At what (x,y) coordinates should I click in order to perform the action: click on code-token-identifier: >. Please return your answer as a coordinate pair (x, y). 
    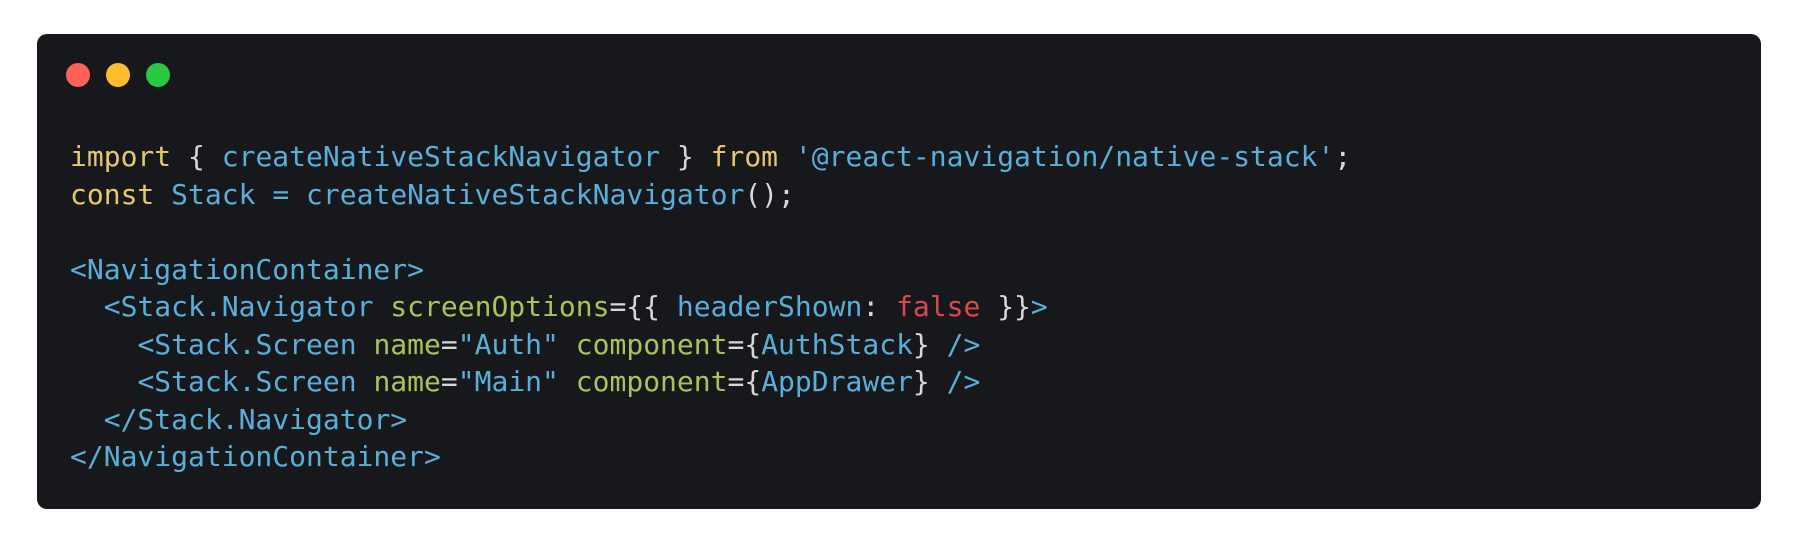
    Looking at the image, I should click on (1039, 306).